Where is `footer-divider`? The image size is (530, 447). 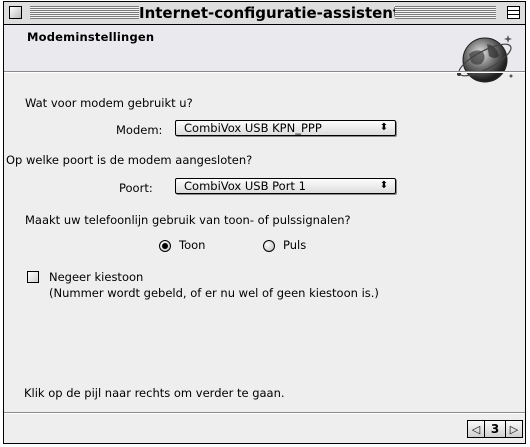
footer-divider is located at coordinates (264, 413).